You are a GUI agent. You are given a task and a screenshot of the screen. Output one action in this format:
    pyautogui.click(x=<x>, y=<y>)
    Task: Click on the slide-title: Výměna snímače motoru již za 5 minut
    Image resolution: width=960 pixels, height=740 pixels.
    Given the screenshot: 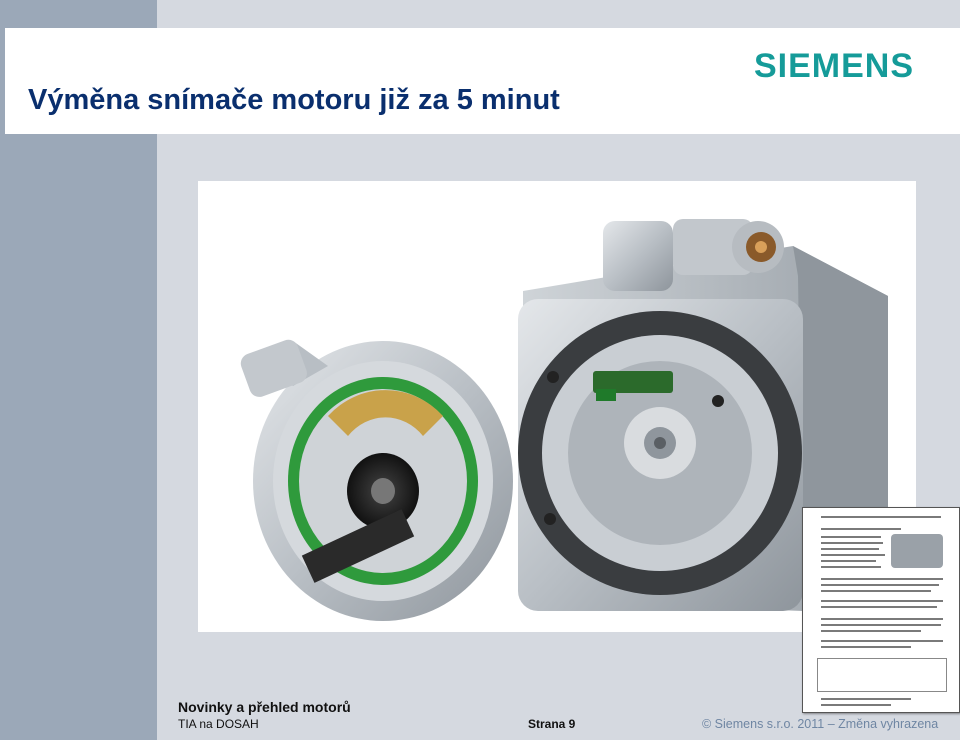 What is the action you would take?
    pyautogui.click(x=294, y=100)
    